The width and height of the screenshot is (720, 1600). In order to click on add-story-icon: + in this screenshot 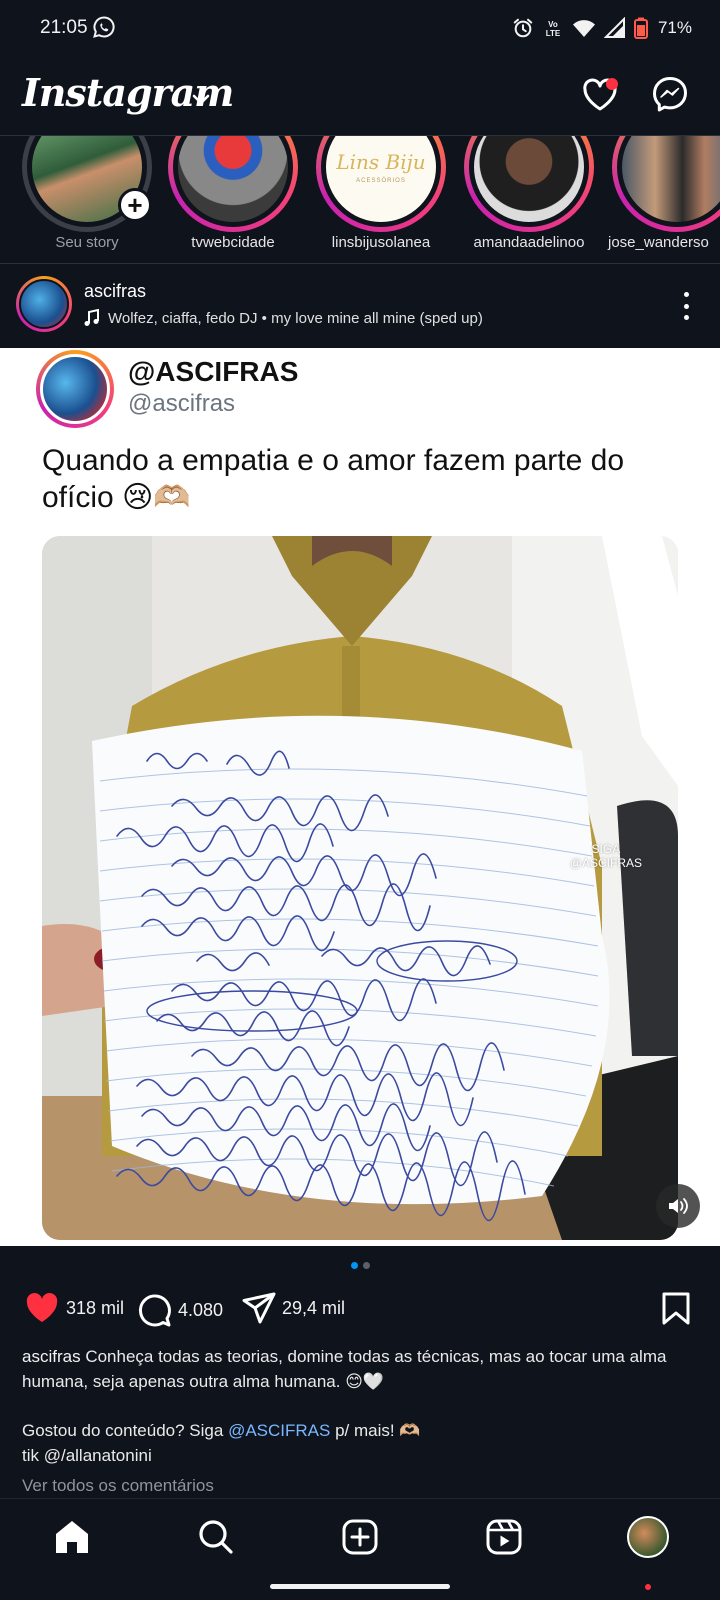, I will do `click(135, 205)`.